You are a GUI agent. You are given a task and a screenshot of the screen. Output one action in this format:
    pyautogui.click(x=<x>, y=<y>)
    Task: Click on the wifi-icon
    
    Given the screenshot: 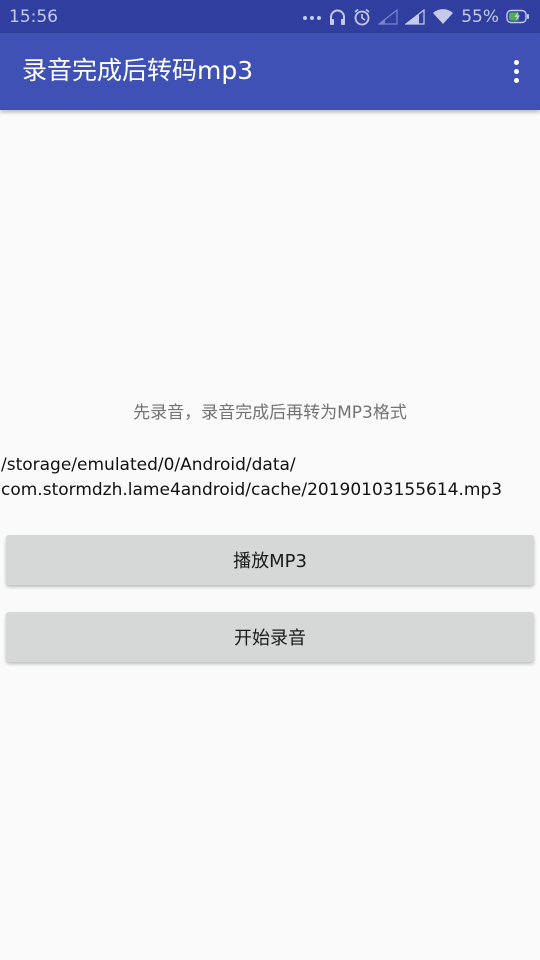 What is the action you would take?
    pyautogui.click(x=443, y=16)
    